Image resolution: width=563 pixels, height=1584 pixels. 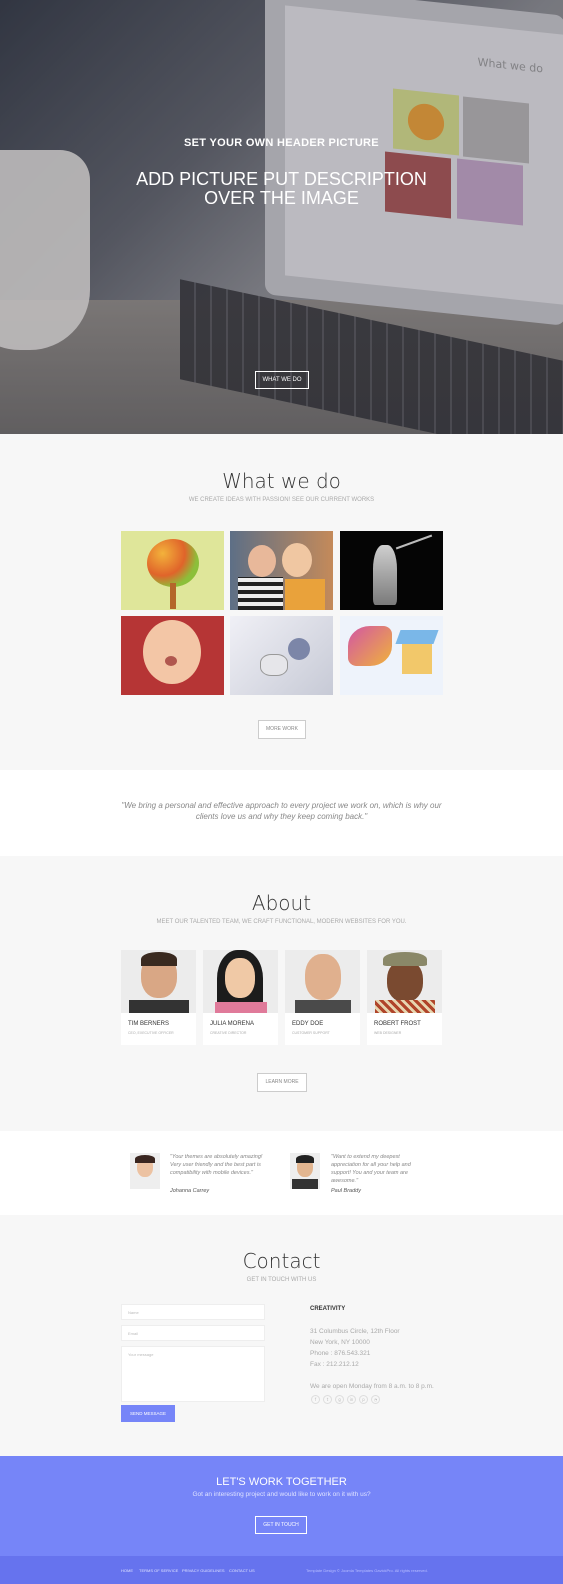 What do you see at coordinates (281, 1525) in the screenshot?
I see `get-in-touch-button: GET IN TOUCH` at bounding box center [281, 1525].